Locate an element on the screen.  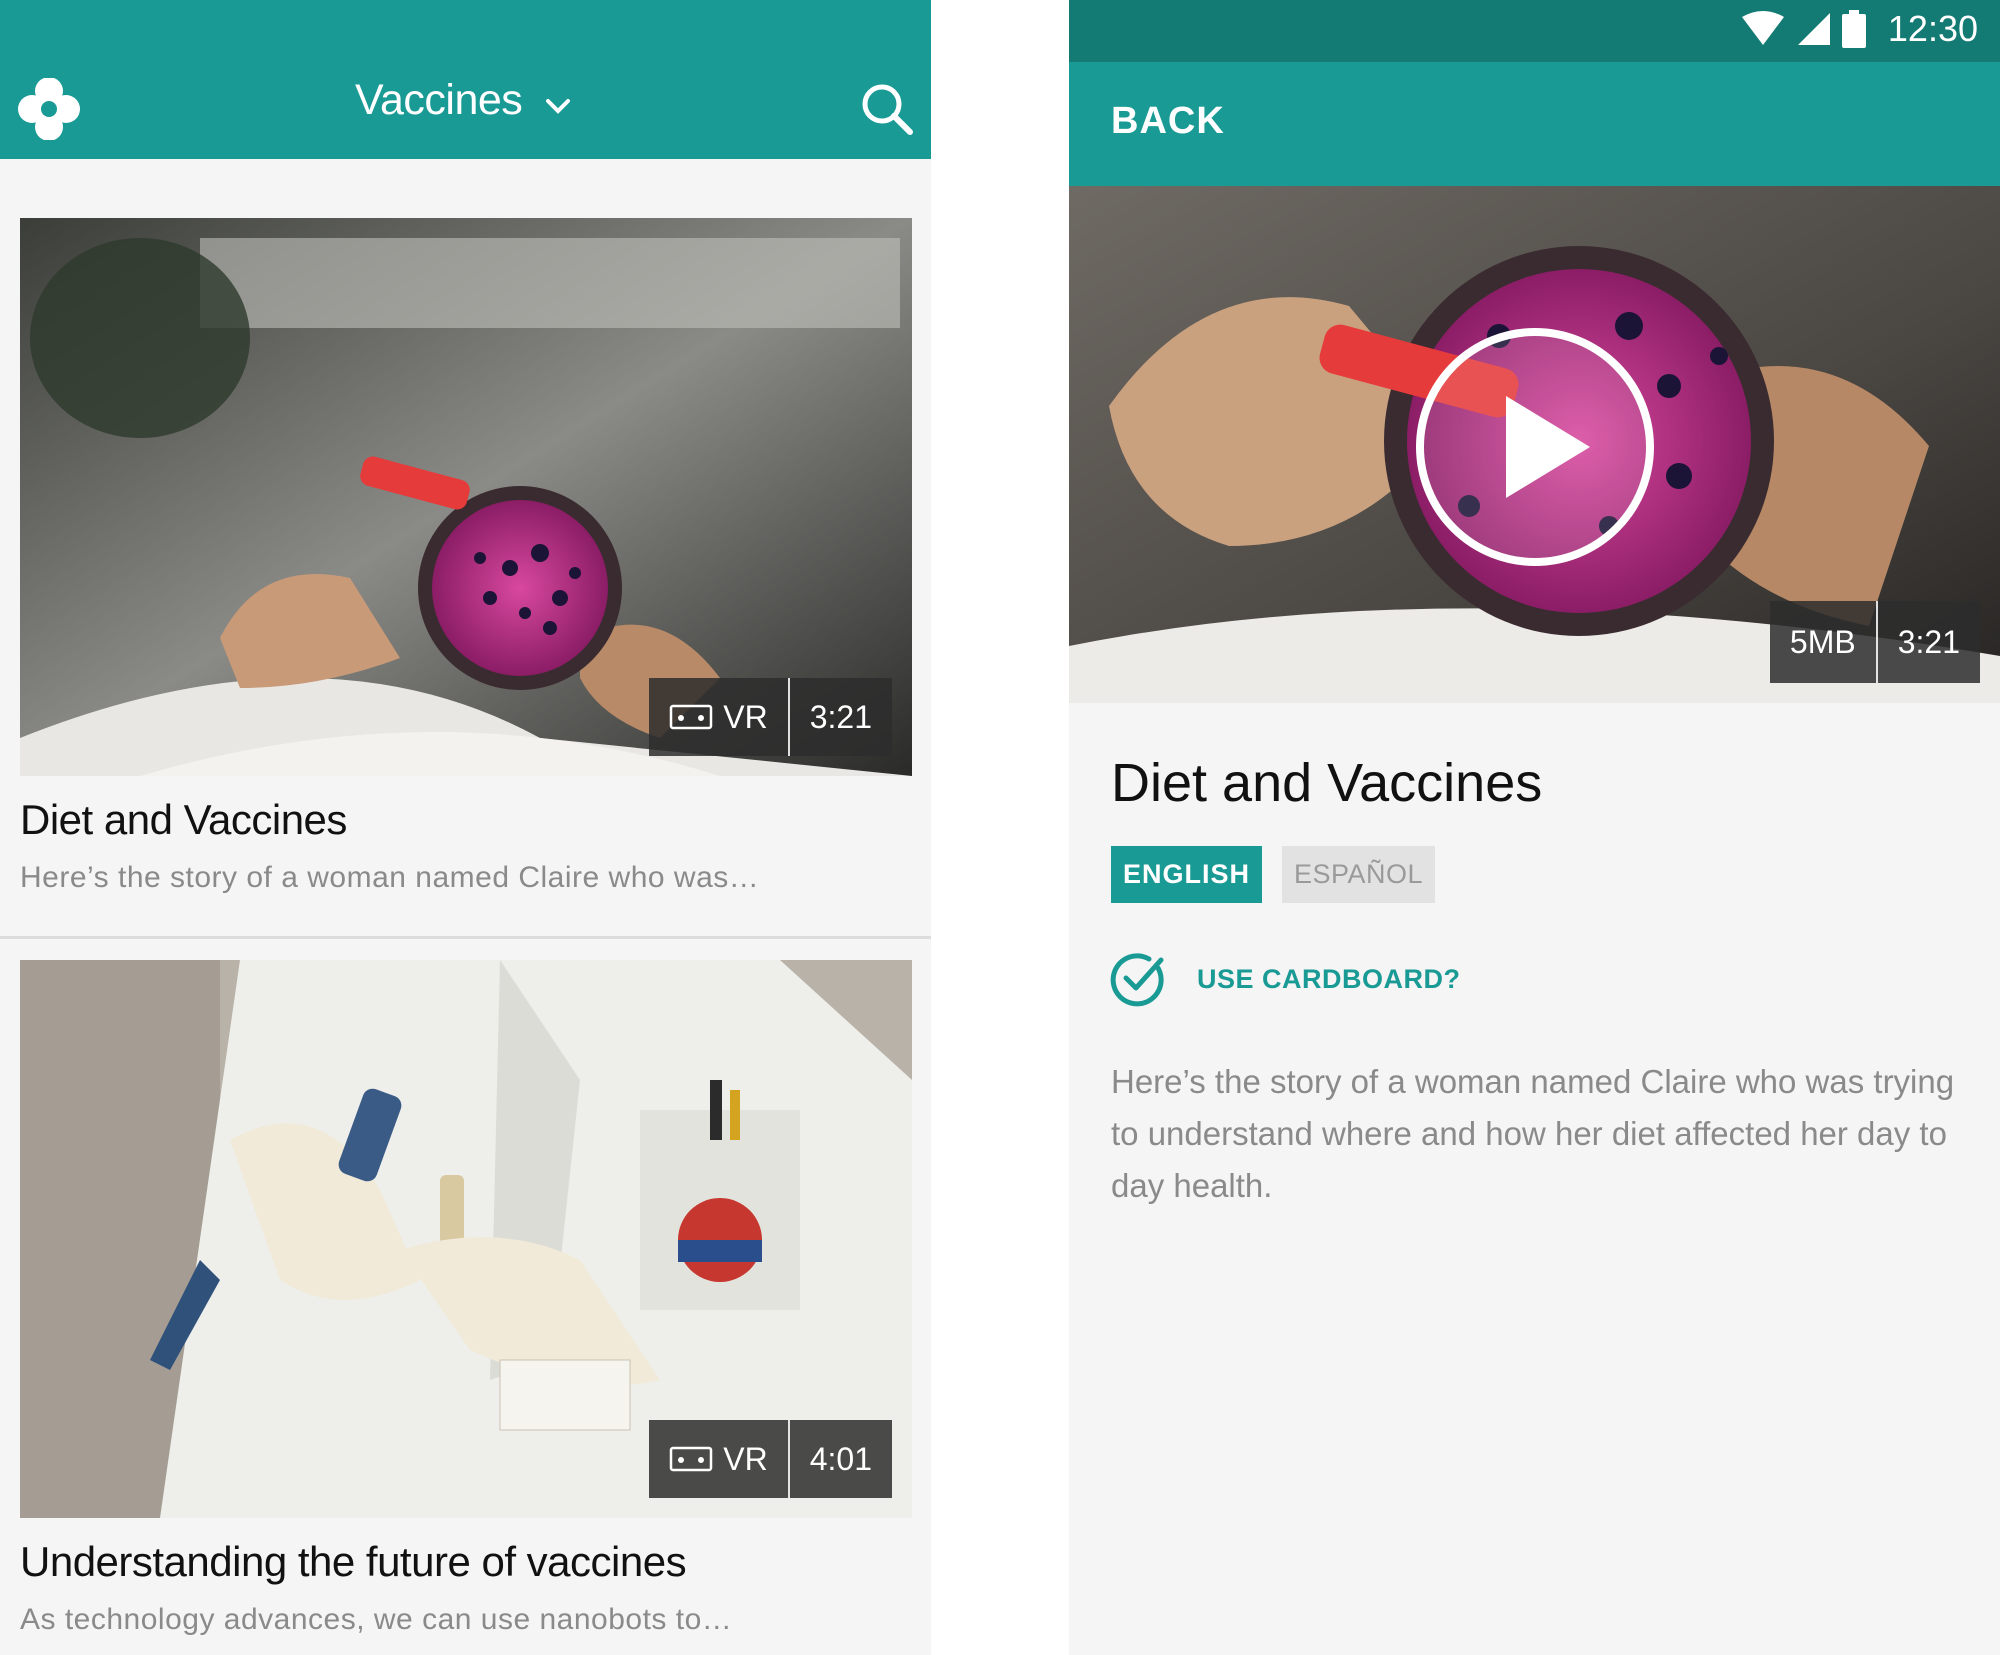
play-icon is located at coordinates (1535, 447).